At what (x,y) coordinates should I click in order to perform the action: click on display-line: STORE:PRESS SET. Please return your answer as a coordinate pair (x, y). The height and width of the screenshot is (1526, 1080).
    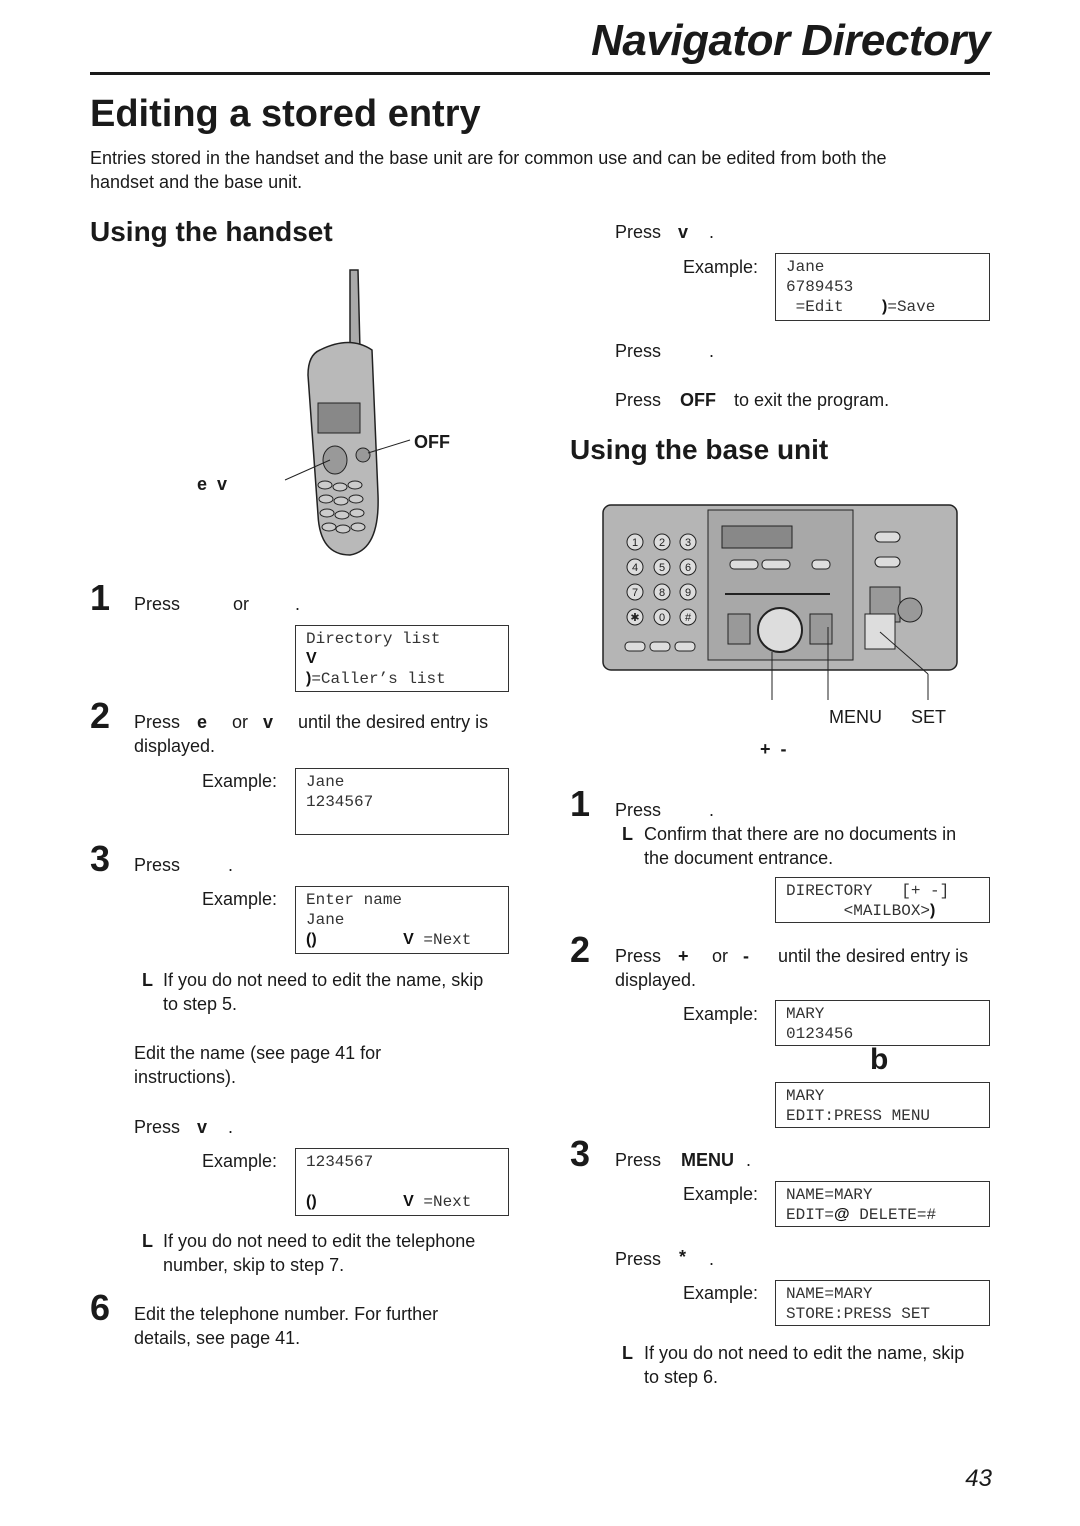
    Looking at the image, I should click on (858, 1314).